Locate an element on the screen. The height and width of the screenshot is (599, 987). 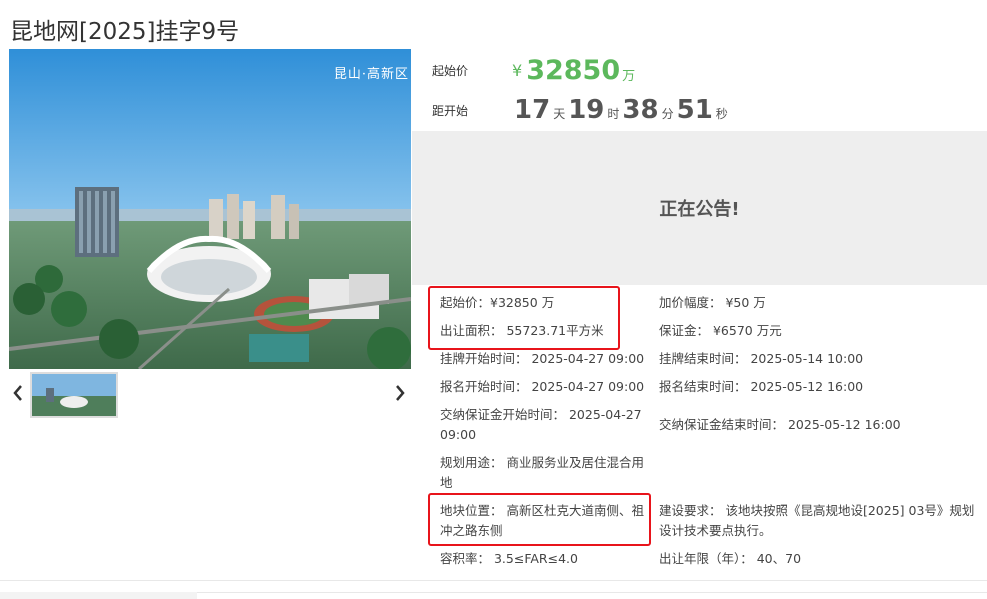
page-title: 昆地网[2025]挂字9号 is located at coordinates (125, 32).